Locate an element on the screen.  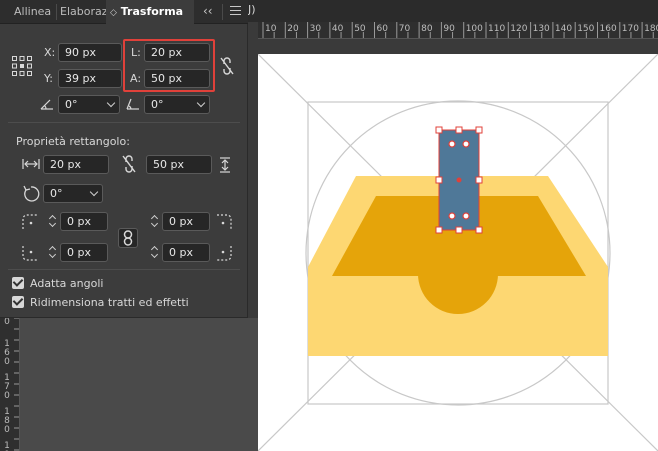
center-point is located at coordinates (459, 180).